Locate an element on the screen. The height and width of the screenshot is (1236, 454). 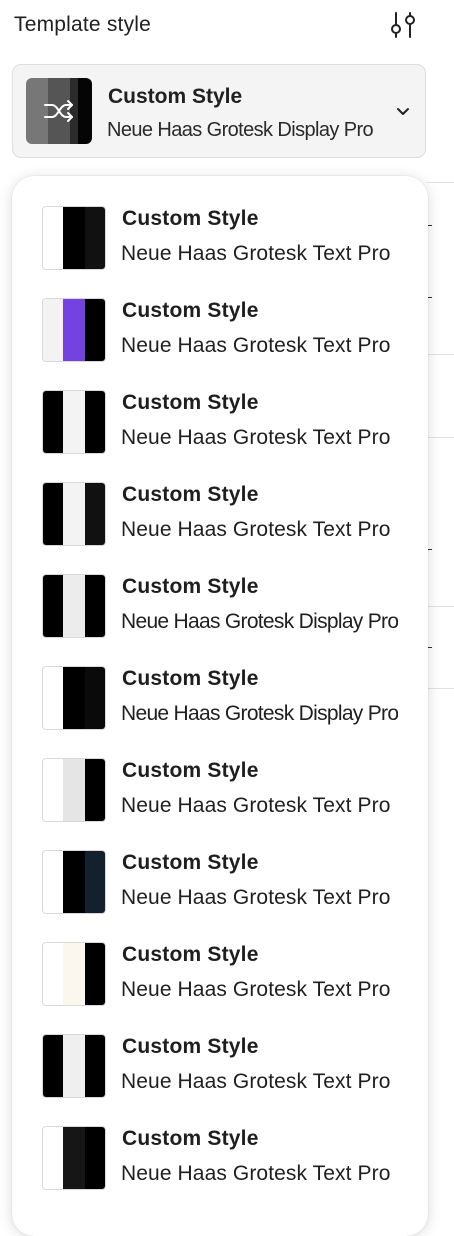
selected-style-title: Custom Style is located at coordinates (175, 96).